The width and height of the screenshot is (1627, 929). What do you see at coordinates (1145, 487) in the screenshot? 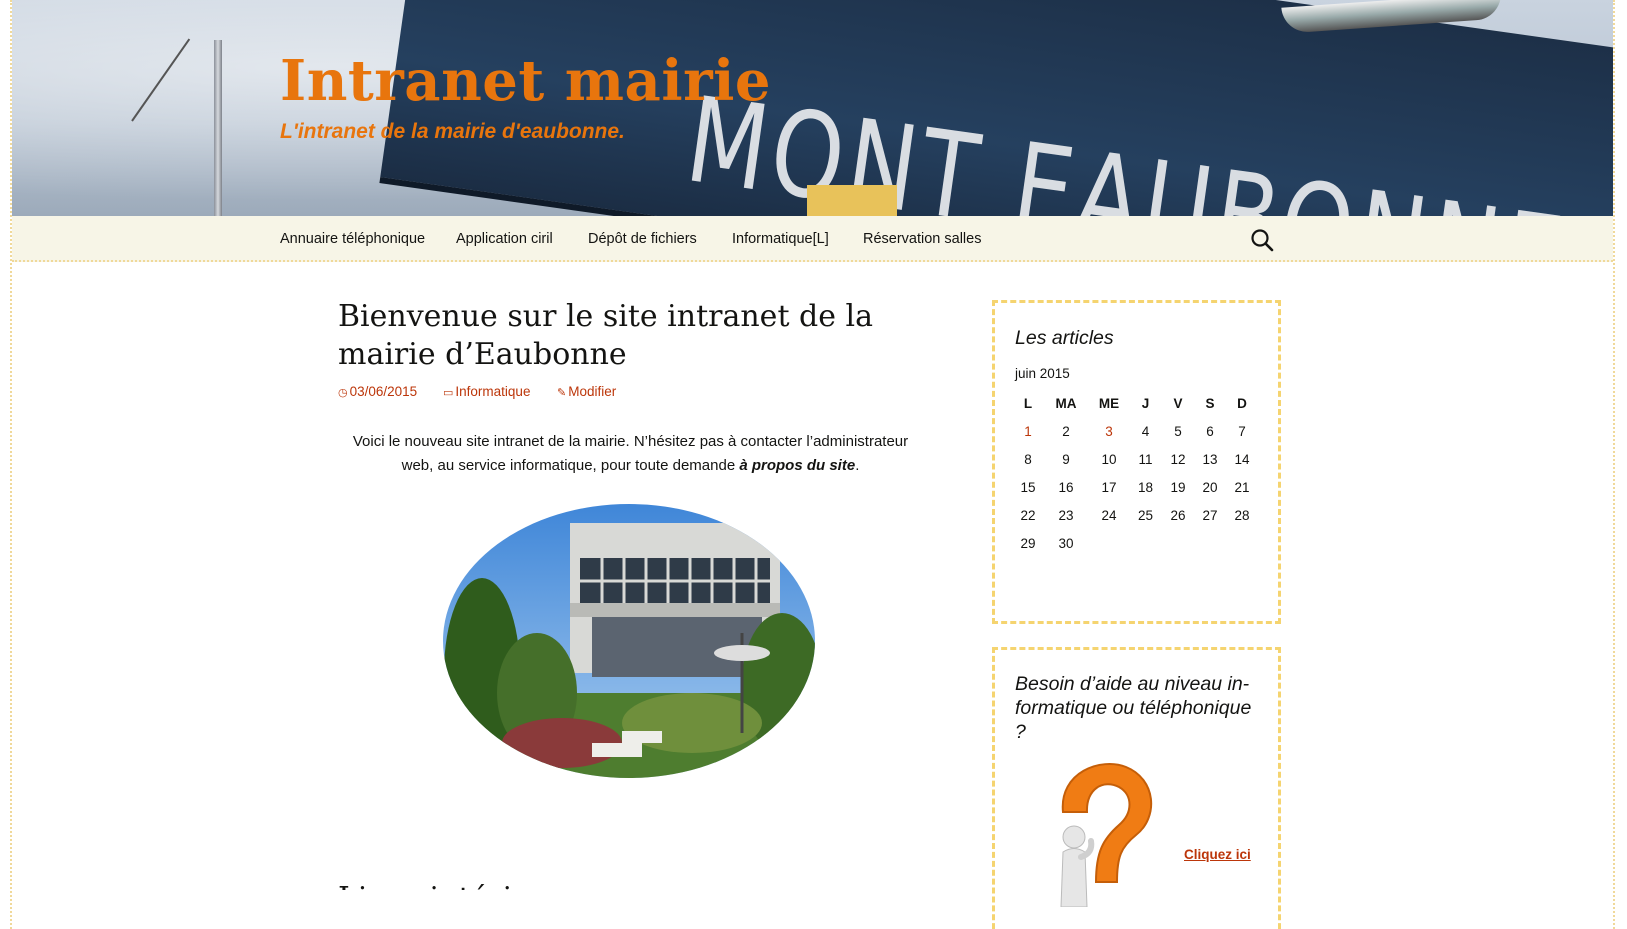
I see `calendar-day: 18` at bounding box center [1145, 487].